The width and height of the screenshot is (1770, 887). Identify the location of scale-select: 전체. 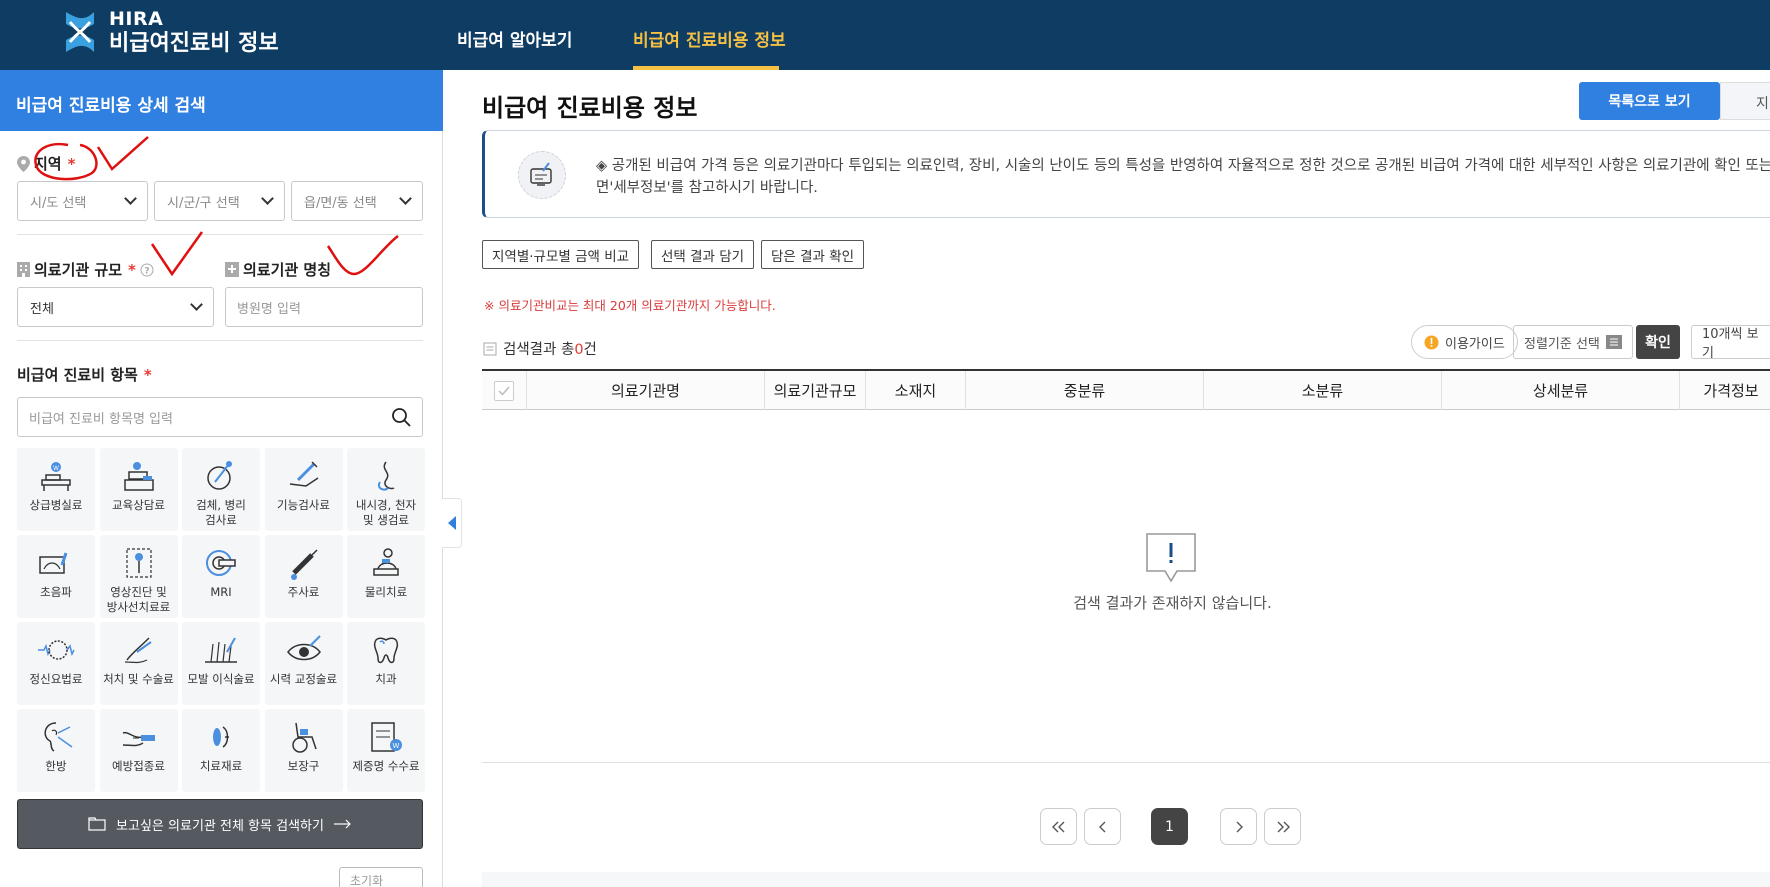
(115, 307).